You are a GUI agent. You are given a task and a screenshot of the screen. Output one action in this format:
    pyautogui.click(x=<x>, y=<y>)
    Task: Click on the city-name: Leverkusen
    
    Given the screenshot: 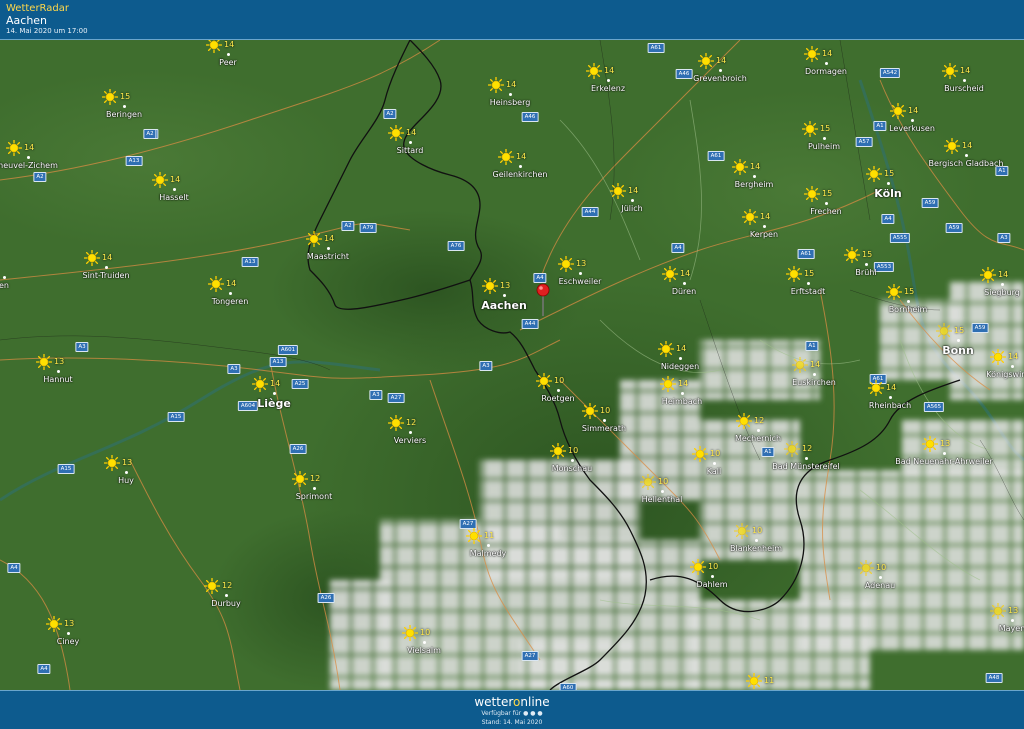 What is the action you would take?
    pyautogui.click(x=912, y=128)
    